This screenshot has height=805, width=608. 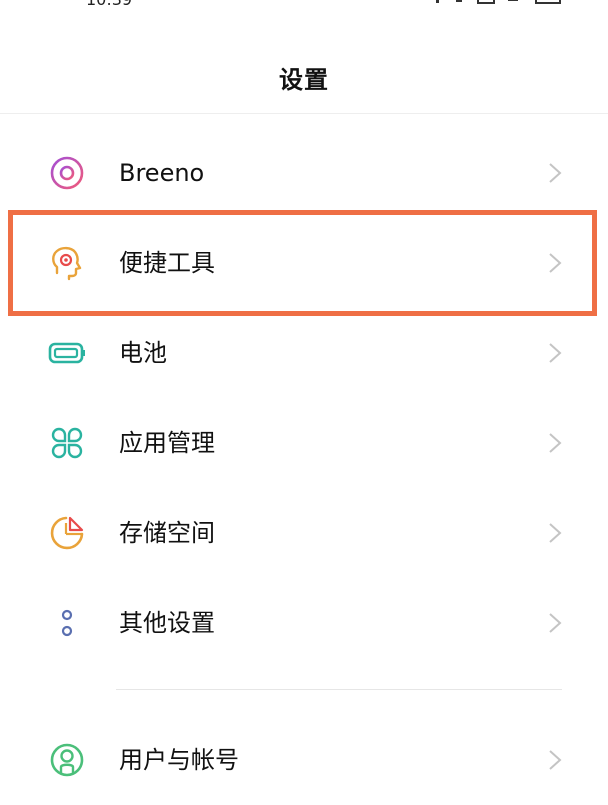 What do you see at coordinates (67, 533) in the screenshot?
I see `storage-icon` at bounding box center [67, 533].